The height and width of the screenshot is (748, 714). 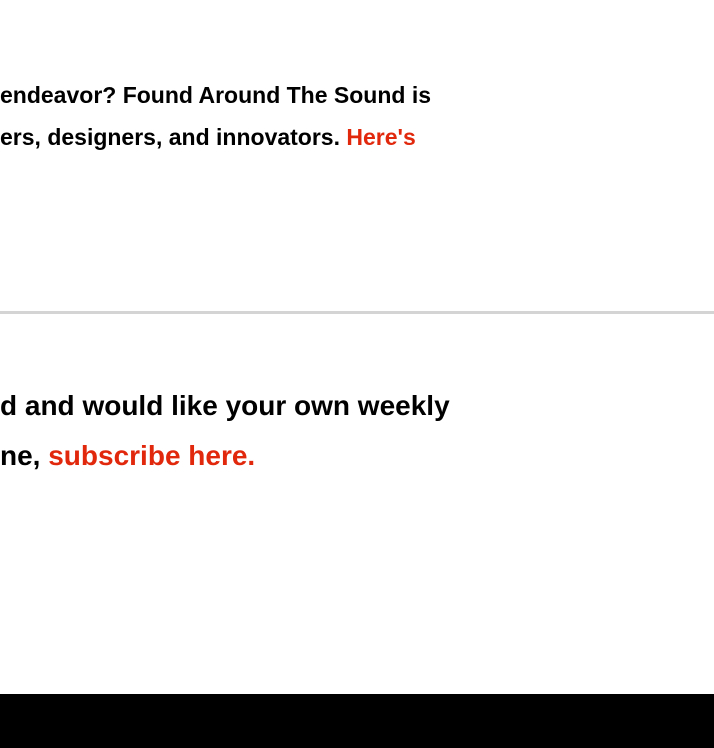 What do you see at coordinates (151, 455) in the screenshot?
I see `subscribe-link: subscribe here.` at bounding box center [151, 455].